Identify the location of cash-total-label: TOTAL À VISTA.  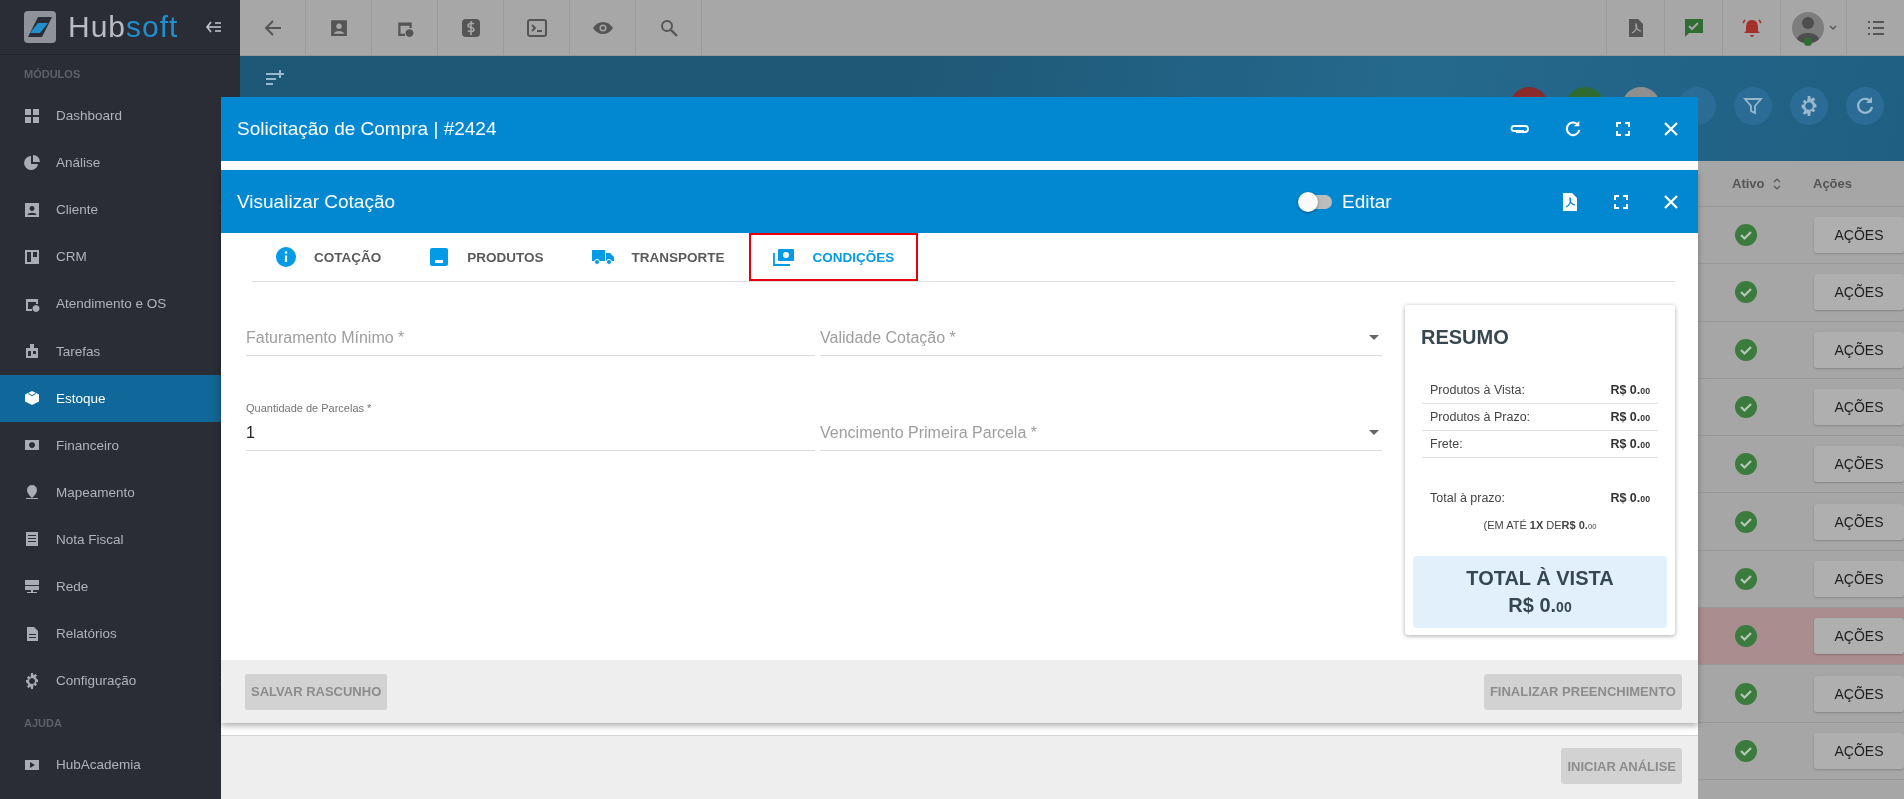
(1540, 578).